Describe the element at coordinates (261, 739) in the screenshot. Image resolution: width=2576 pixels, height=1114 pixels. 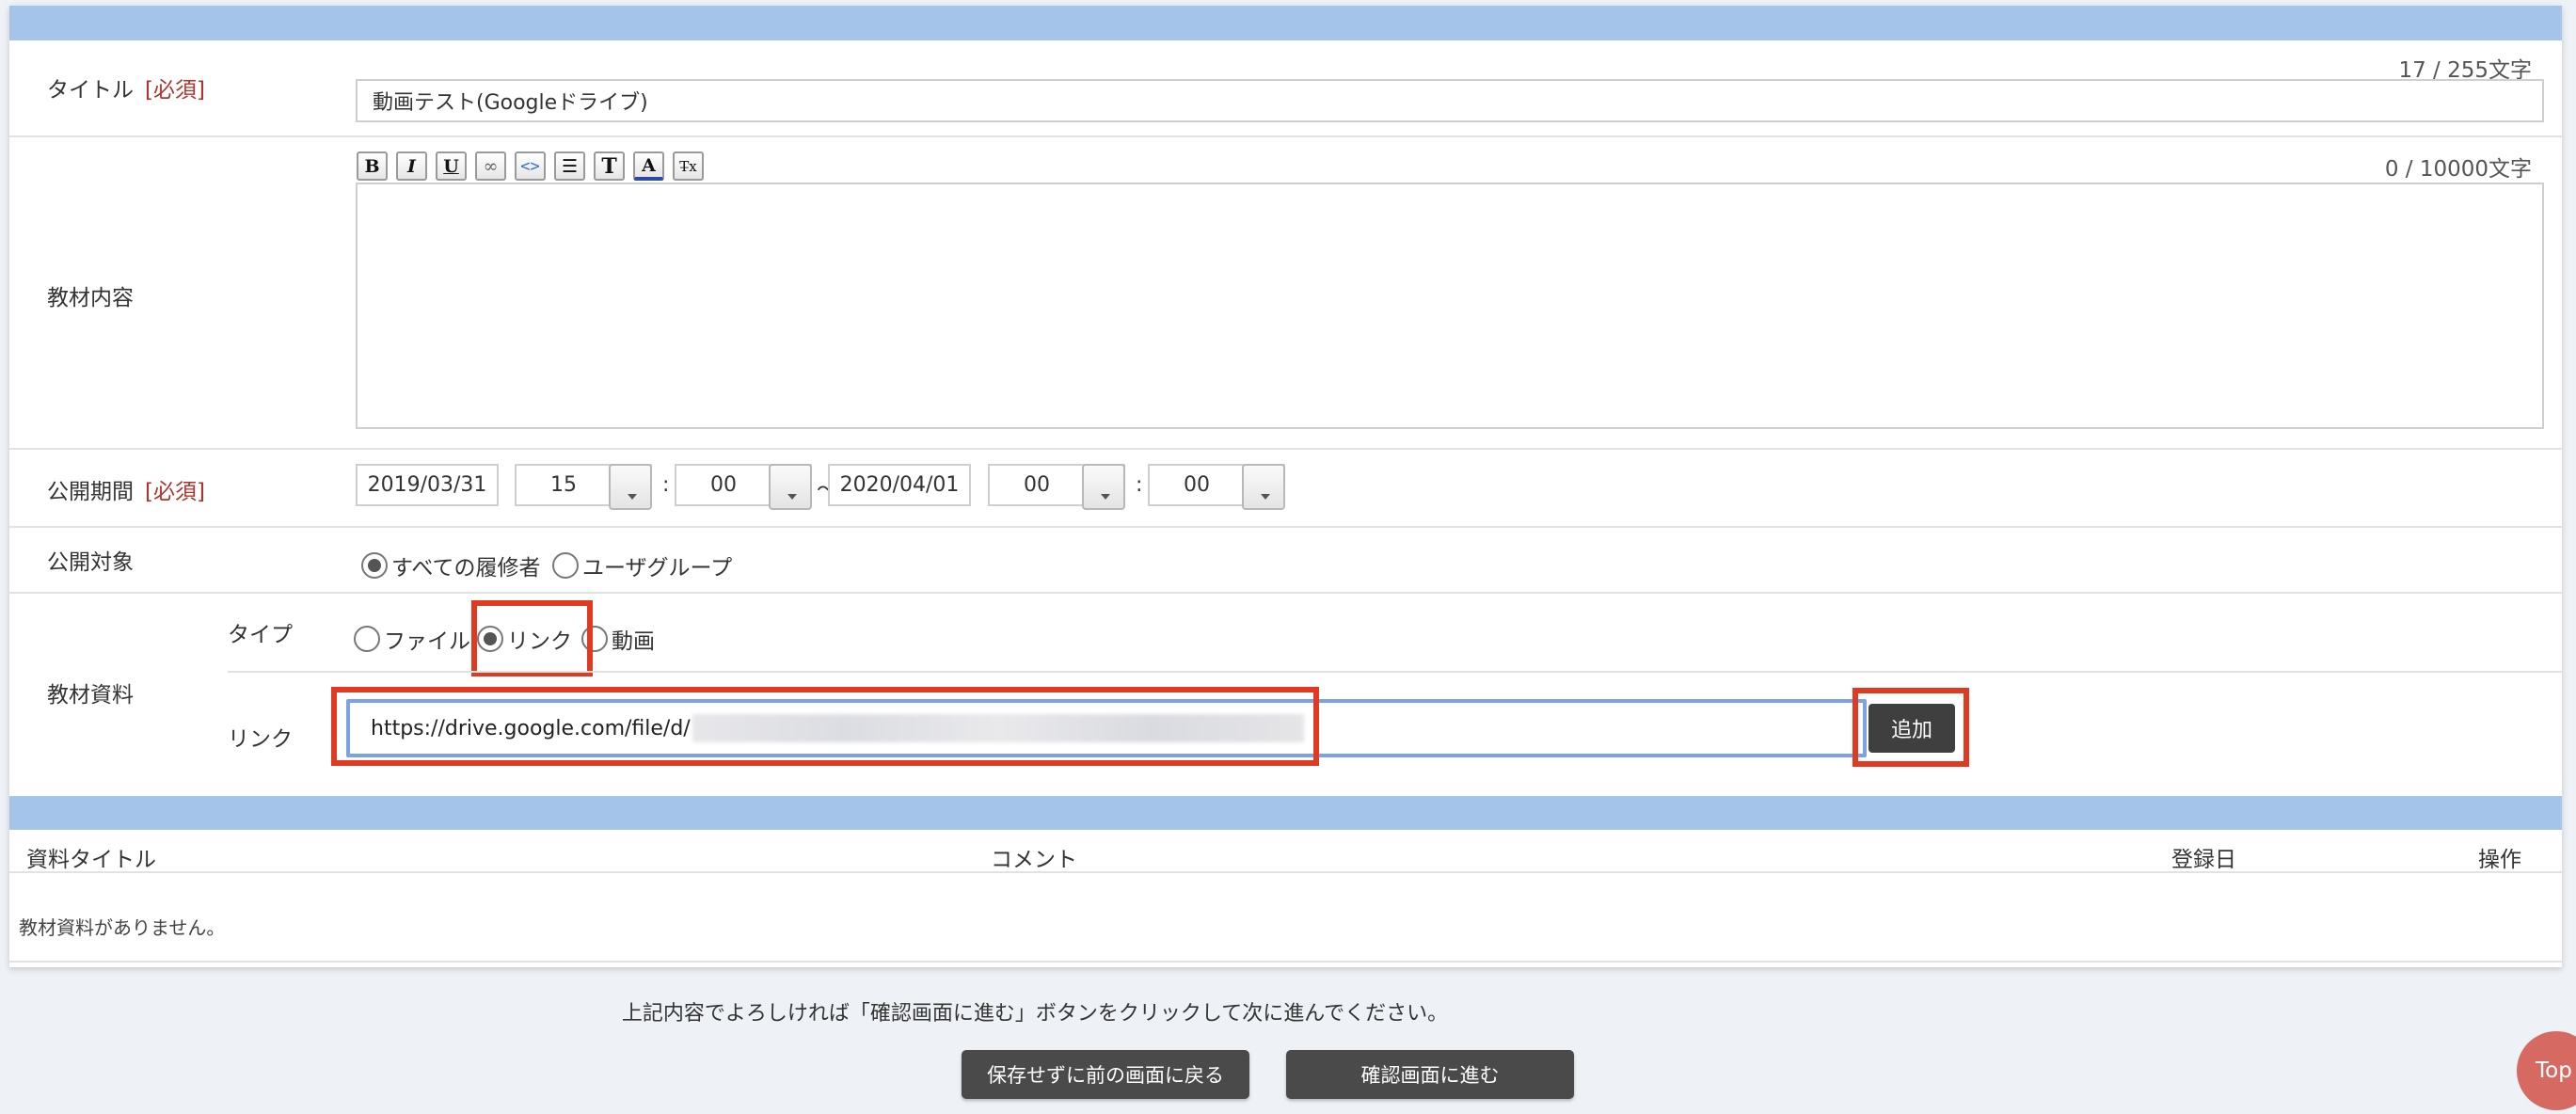
I see `link-label: リンク` at that location.